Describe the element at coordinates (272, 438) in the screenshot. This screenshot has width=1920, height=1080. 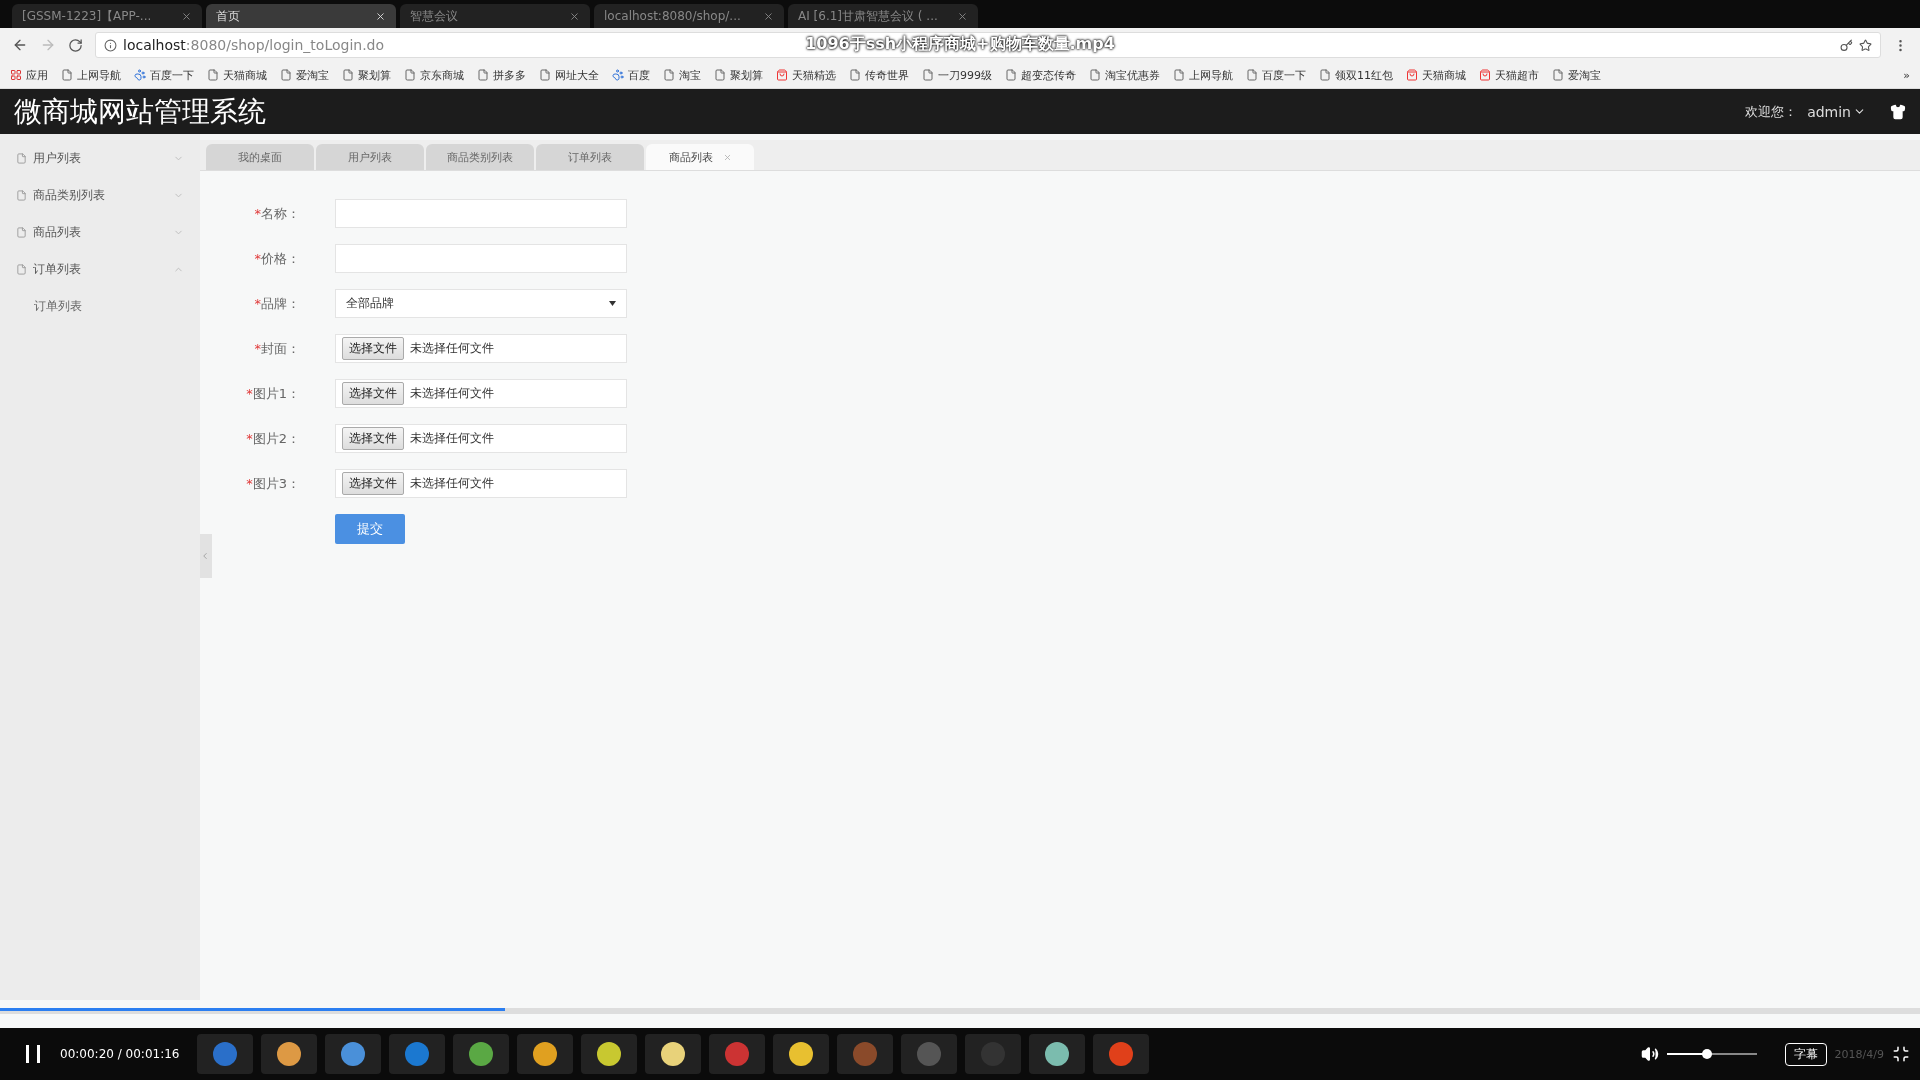
I see `field-label: *图片2：` at that location.